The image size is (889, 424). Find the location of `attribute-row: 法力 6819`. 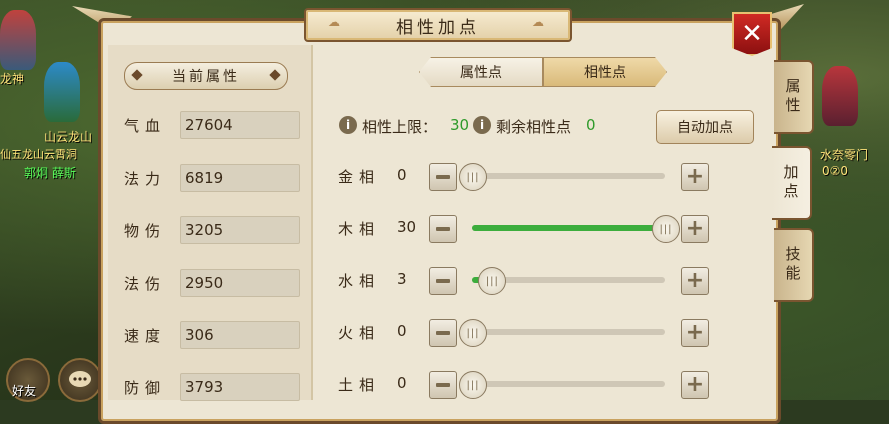

attribute-row: 法力 6819 is located at coordinates (212, 178).